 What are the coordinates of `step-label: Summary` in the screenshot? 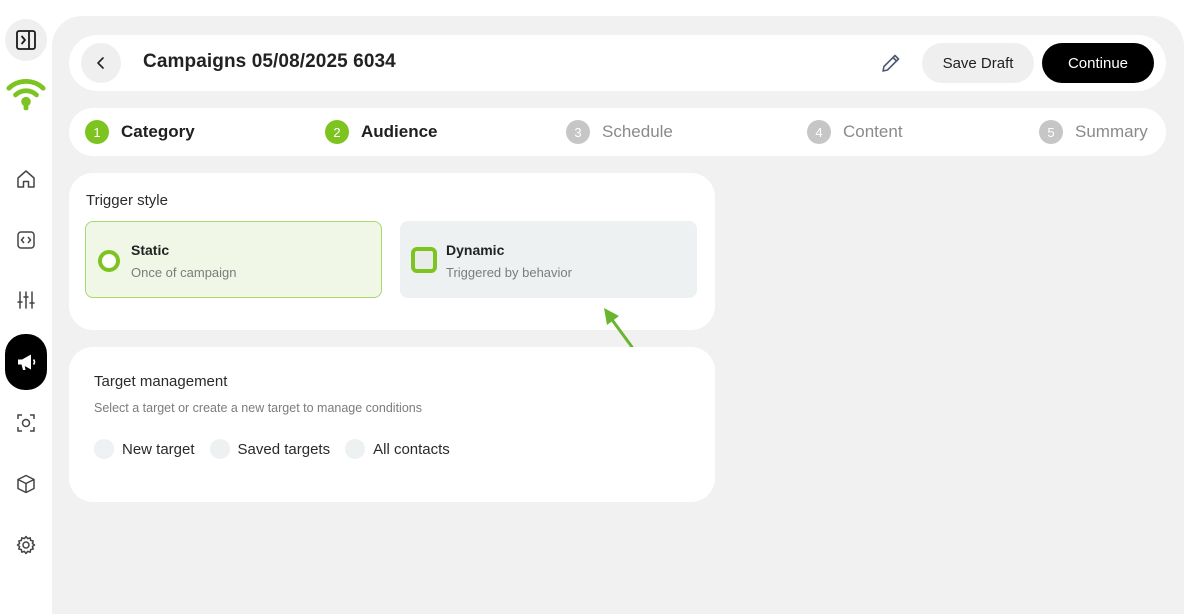 It's located at (1111, 131).